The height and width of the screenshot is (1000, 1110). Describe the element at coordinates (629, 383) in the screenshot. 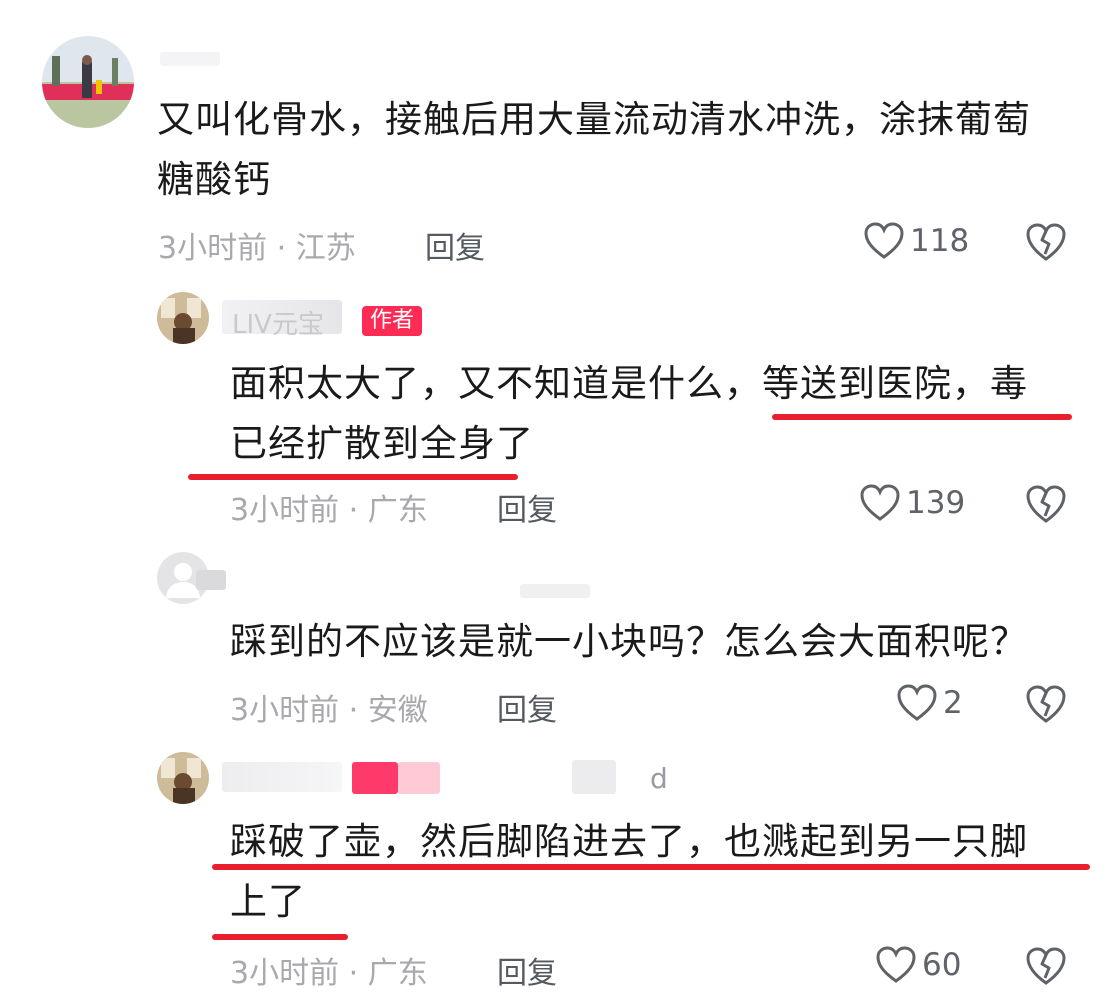

I see `comment-text-line-1: 面积太大了，又不知道是什么，等送到医院，毒` at that location.